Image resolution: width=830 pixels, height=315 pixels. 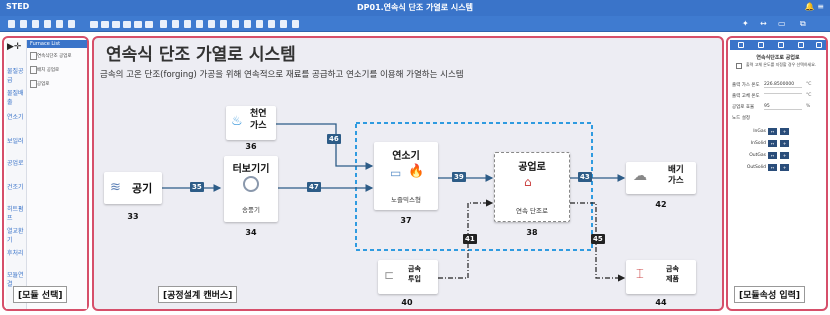 I want to click on category-item: 열교환기, so click(x=16, y=235).